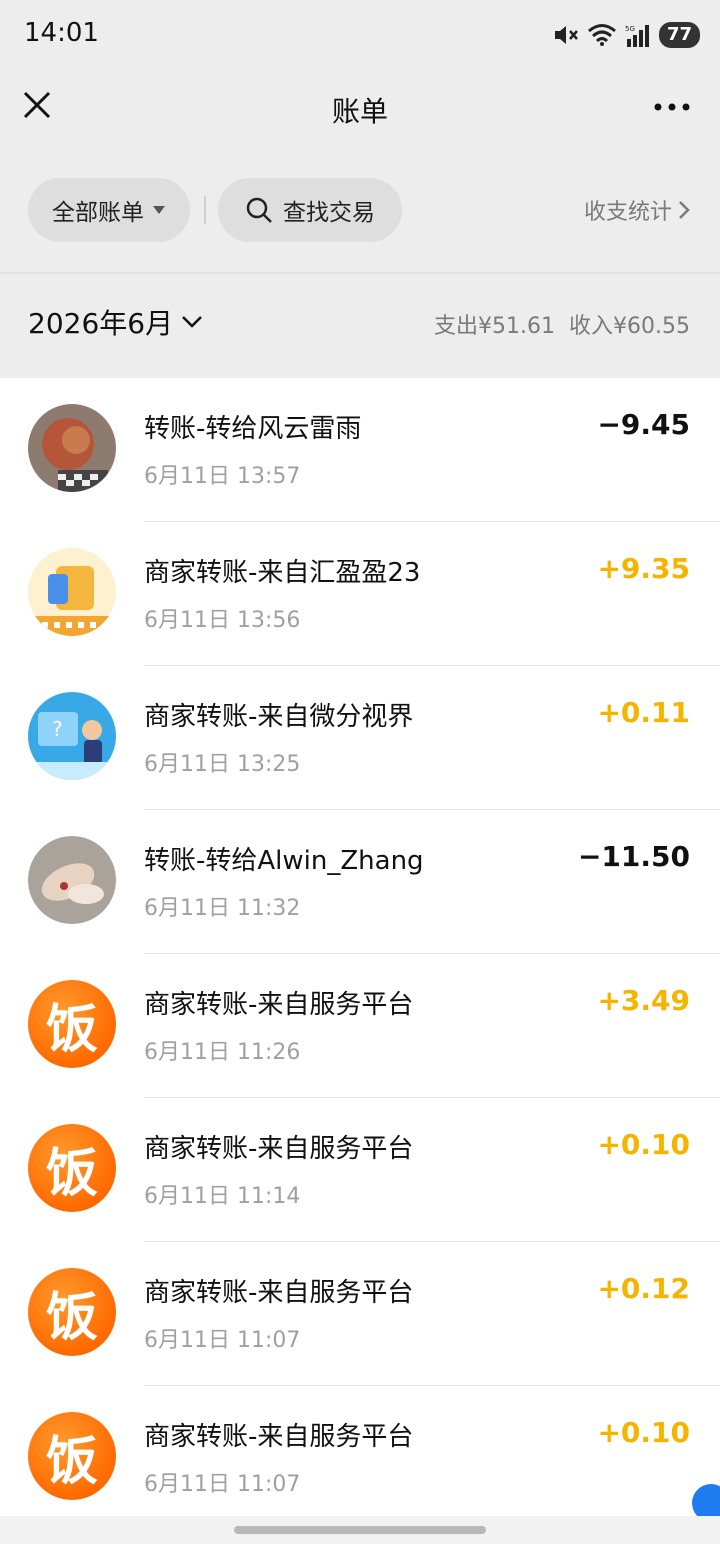  Describe the element at coordinates (222, 620) in the screenshot. I see `transaction-time: 6月11日 13:56` at that location.